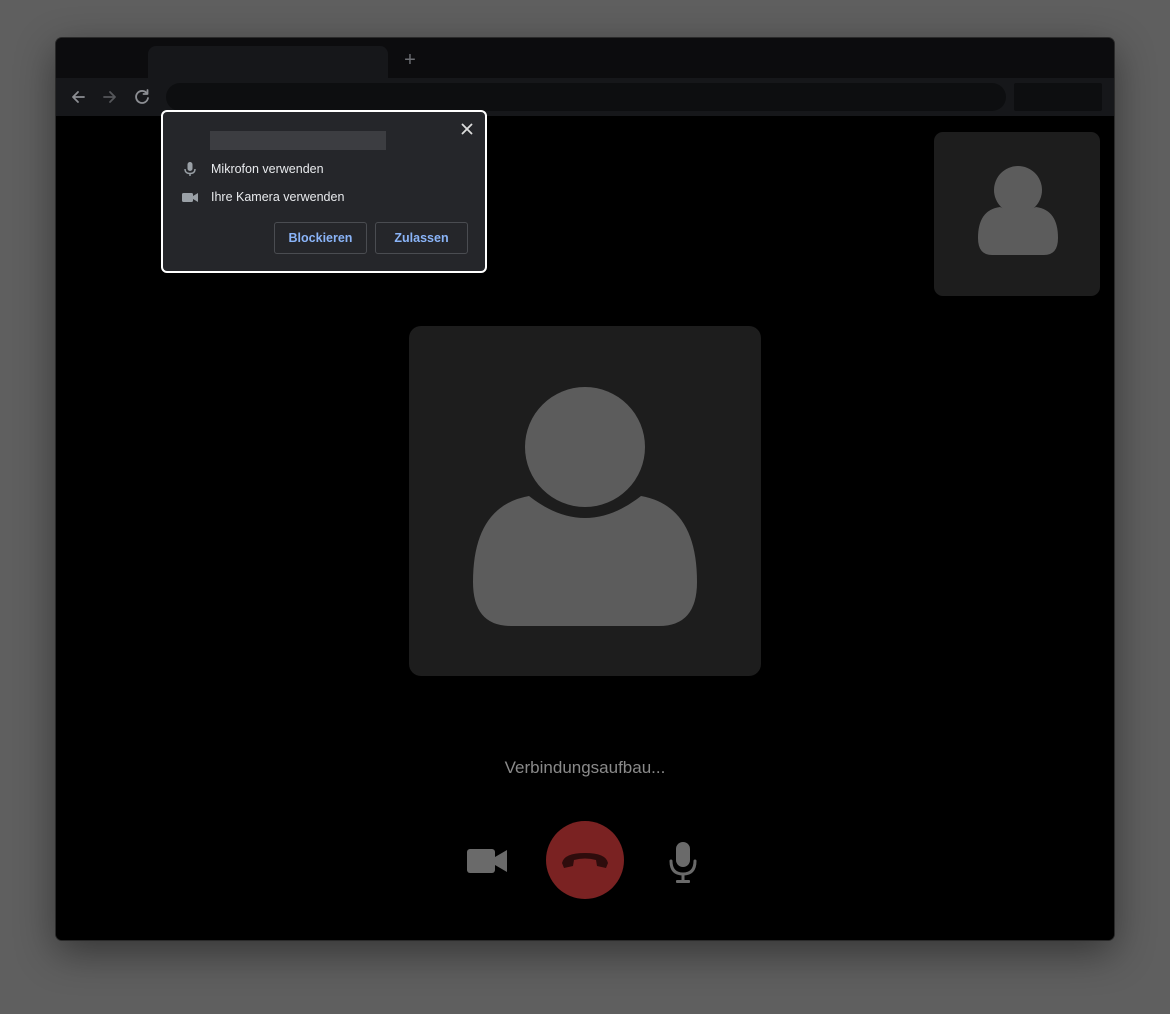 The width and height of the screenshot is (1170, 1014). I want to click on allow-button: Zulassen, so click(421, 238).